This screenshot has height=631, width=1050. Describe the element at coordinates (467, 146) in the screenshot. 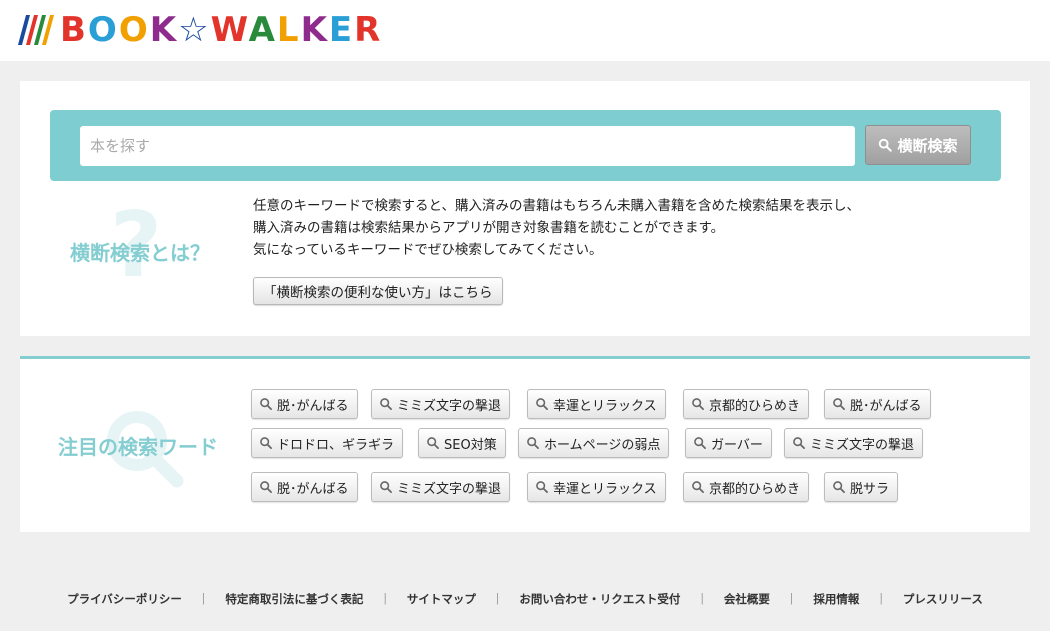

I see `search-input` at that location.